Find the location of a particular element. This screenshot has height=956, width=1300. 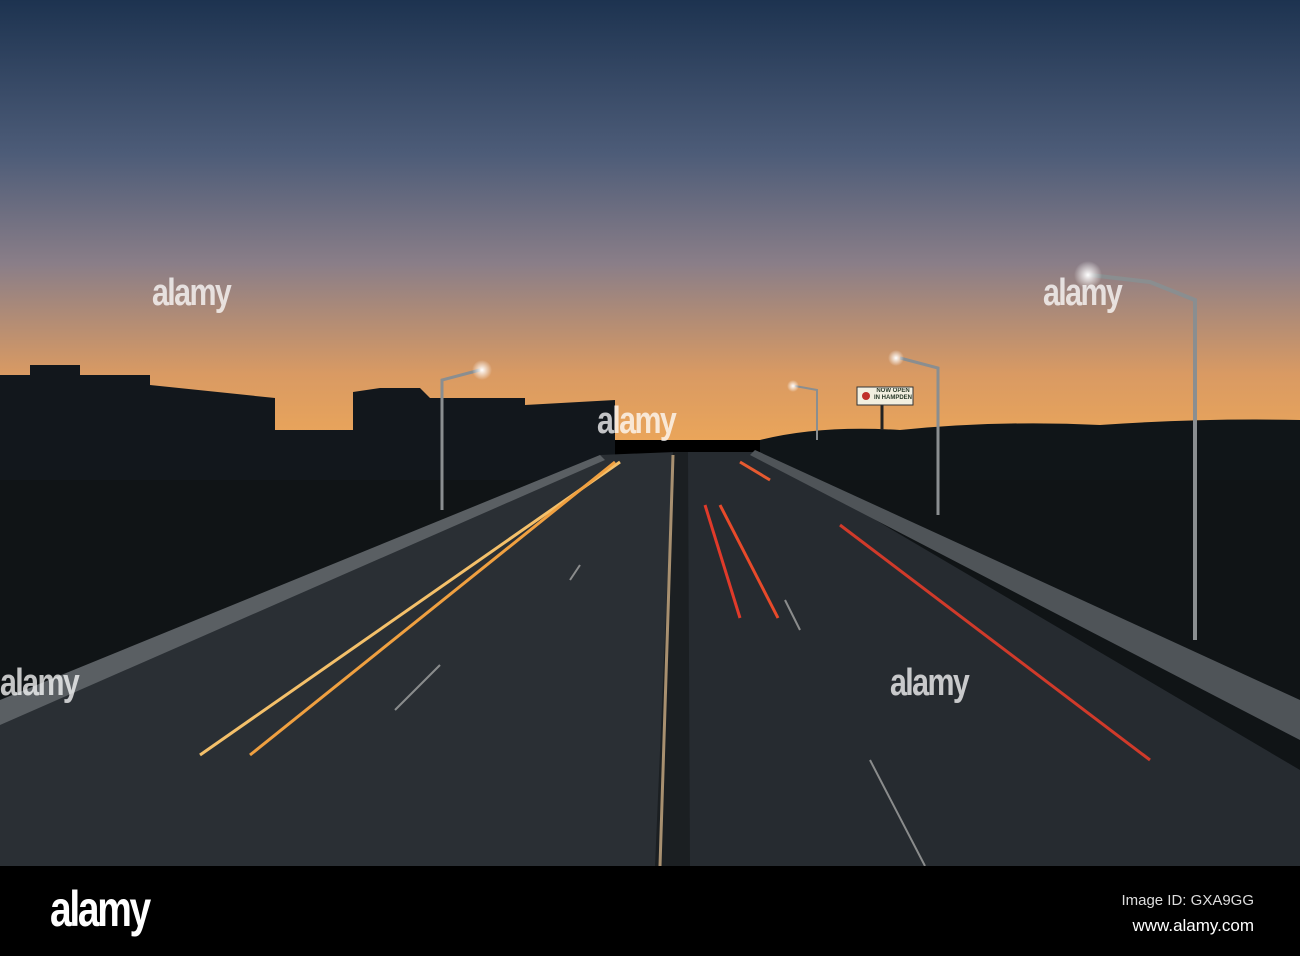

billboard-text: NOW OPEN IN HAMPDEN is located at coordinates (893, 394).